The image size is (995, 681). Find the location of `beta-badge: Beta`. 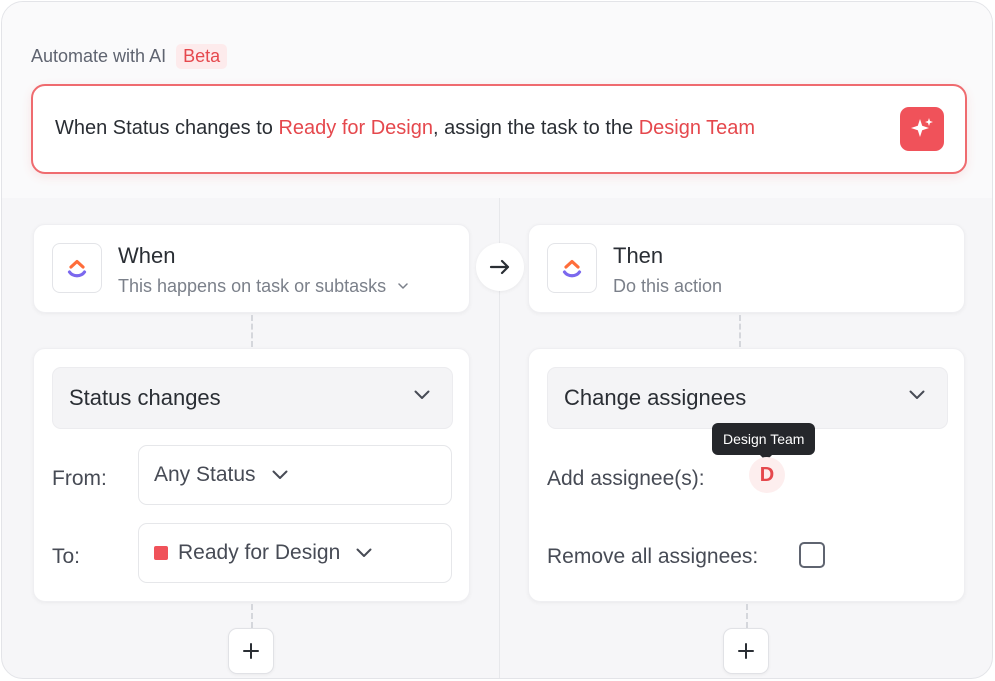

beta-badge: Beta is located at coordinates (202, 56).